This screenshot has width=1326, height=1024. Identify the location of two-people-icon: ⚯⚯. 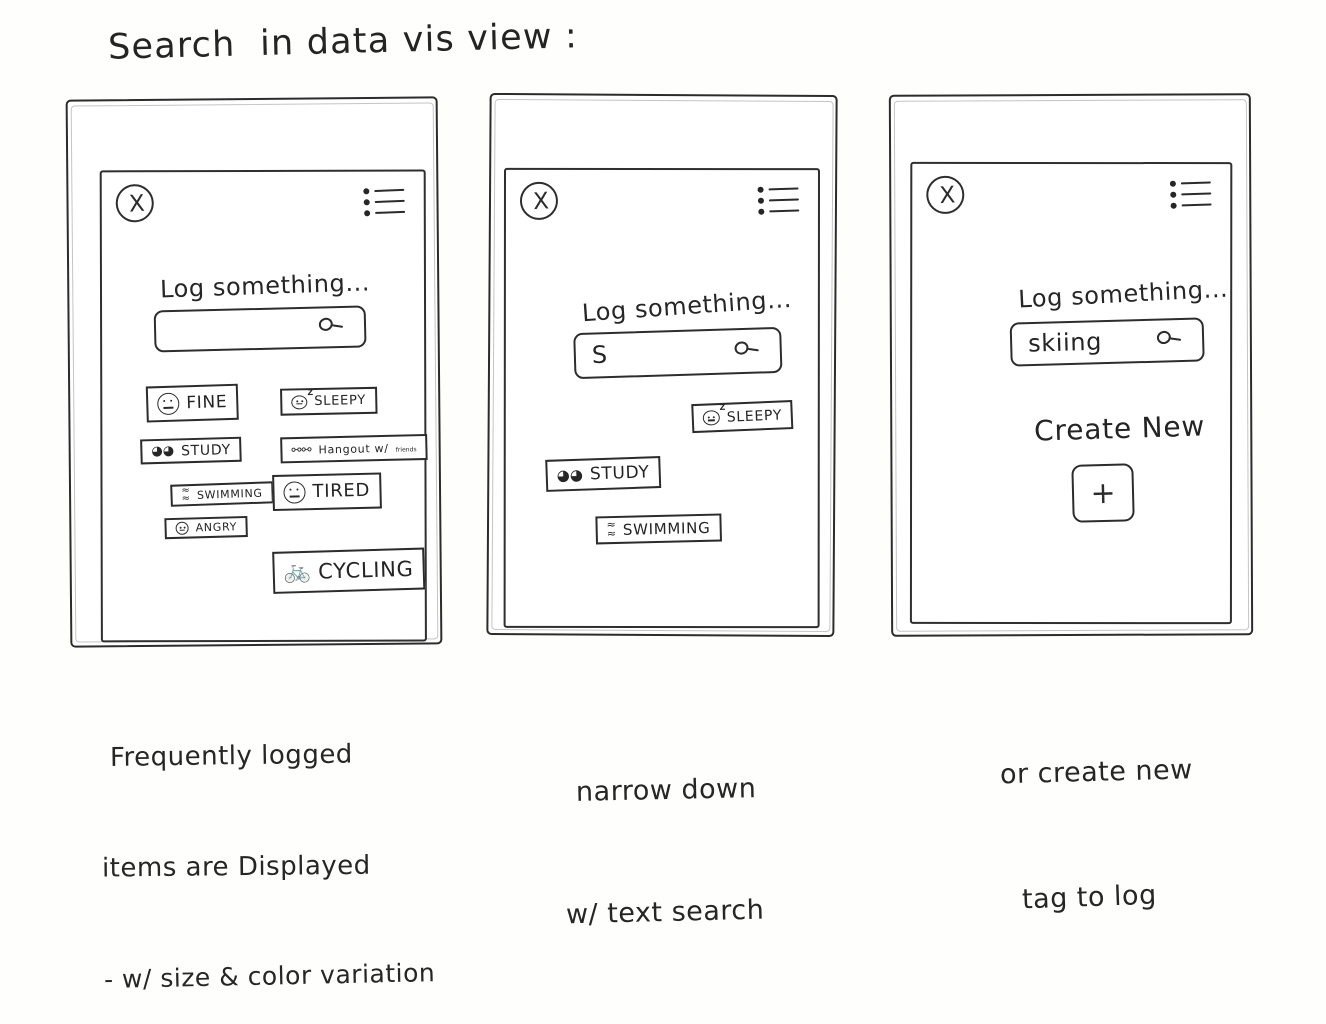
(301, 450).